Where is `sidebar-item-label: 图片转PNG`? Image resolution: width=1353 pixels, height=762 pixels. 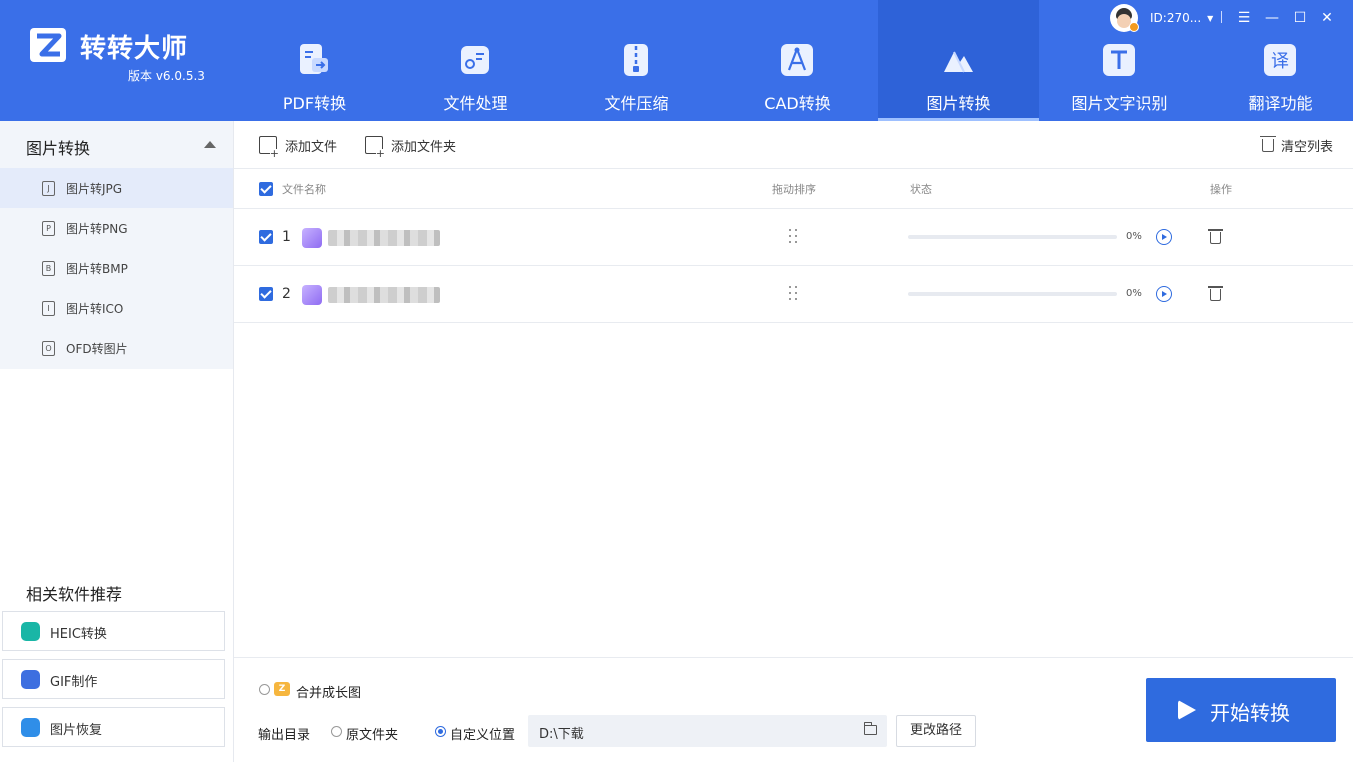
sidebar-item-label: 图片转PNG is located at coordinates (97, 229).